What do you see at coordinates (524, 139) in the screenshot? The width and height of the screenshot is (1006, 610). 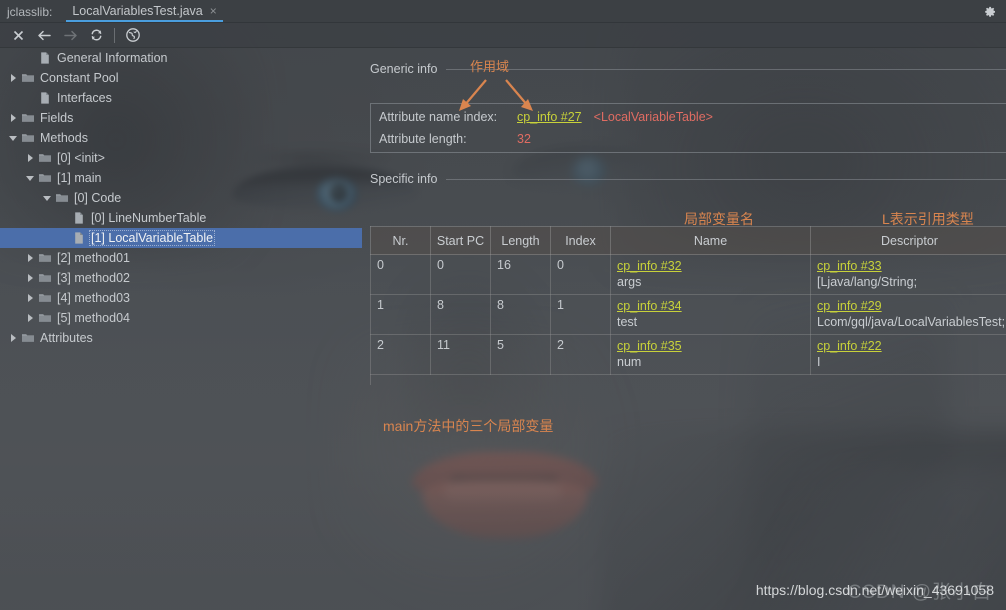 I see `attribute-length-value: 32` at bounding box center [524, 139].